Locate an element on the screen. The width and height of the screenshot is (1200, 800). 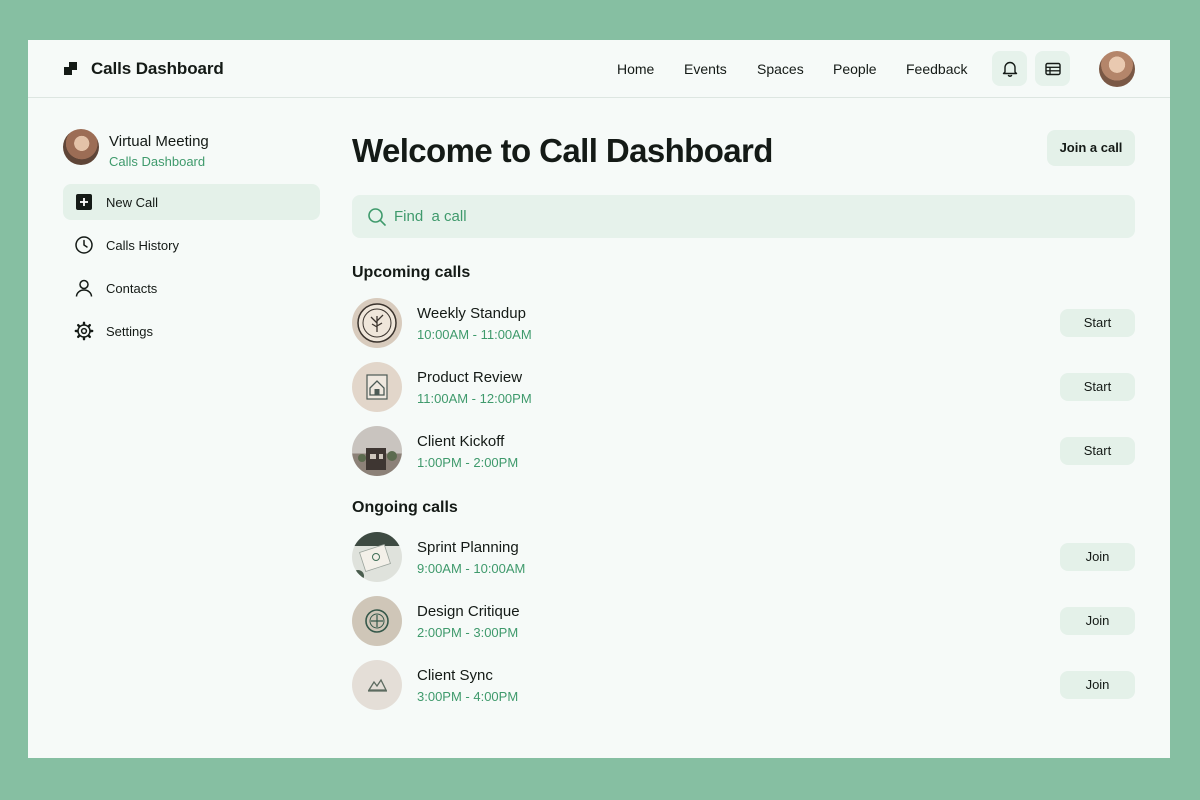
profile-subtitle: Calls Dashboard is located at coordinates (157, 161).